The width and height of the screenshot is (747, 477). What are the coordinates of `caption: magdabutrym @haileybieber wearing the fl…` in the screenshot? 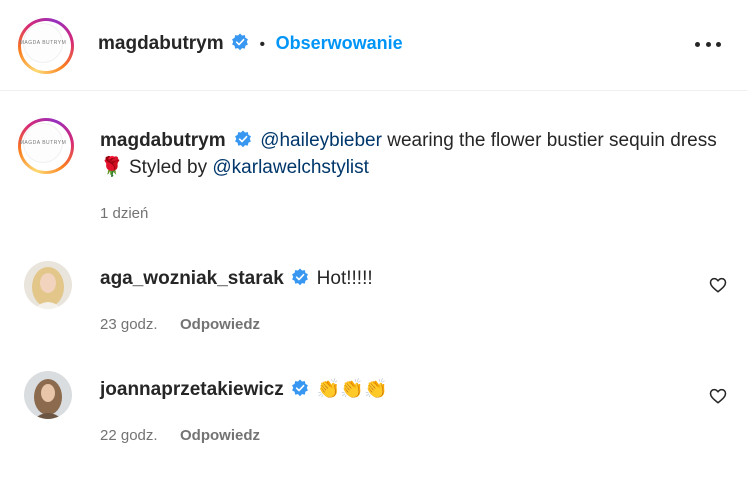 It's located at (412, 154).